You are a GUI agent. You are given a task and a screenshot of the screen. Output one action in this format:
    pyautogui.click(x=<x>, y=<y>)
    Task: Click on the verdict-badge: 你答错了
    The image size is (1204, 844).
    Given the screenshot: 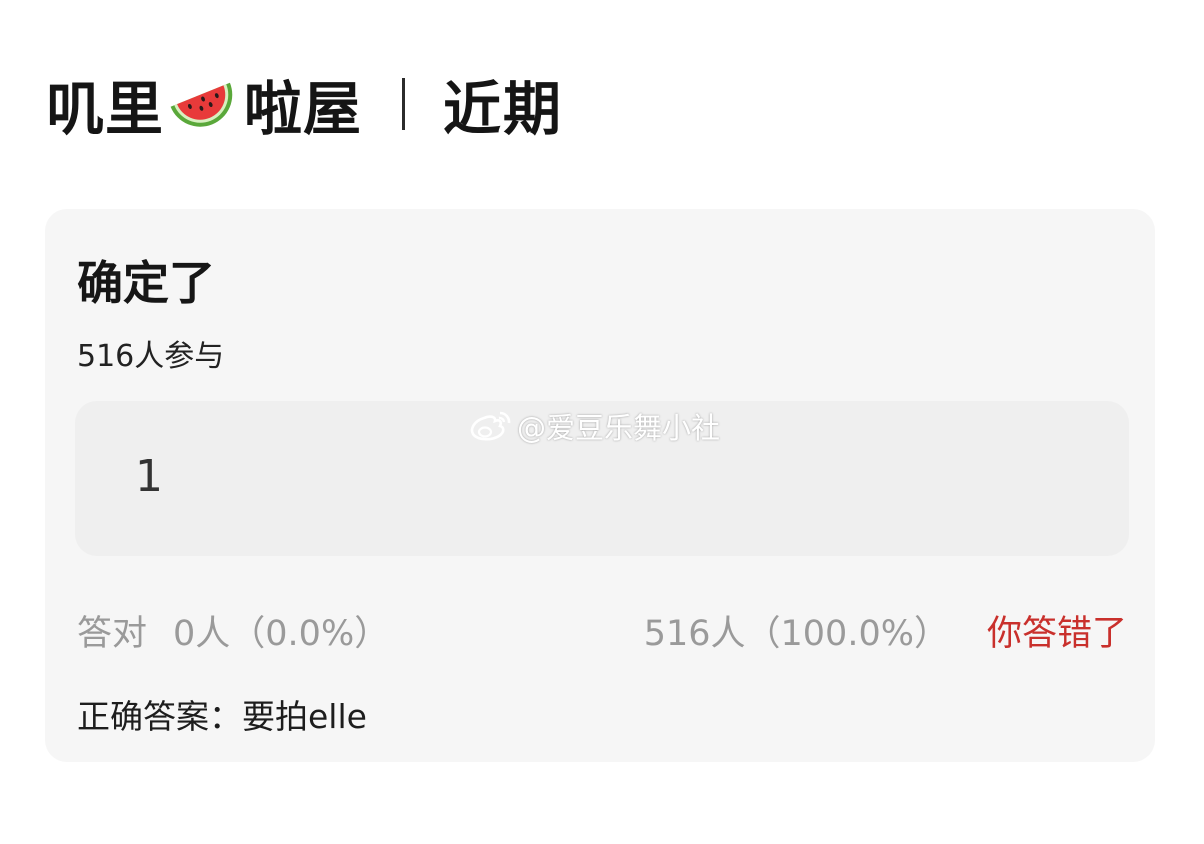 What is the action you would take?
    pyautogui.click(x=1056, y=634)
    